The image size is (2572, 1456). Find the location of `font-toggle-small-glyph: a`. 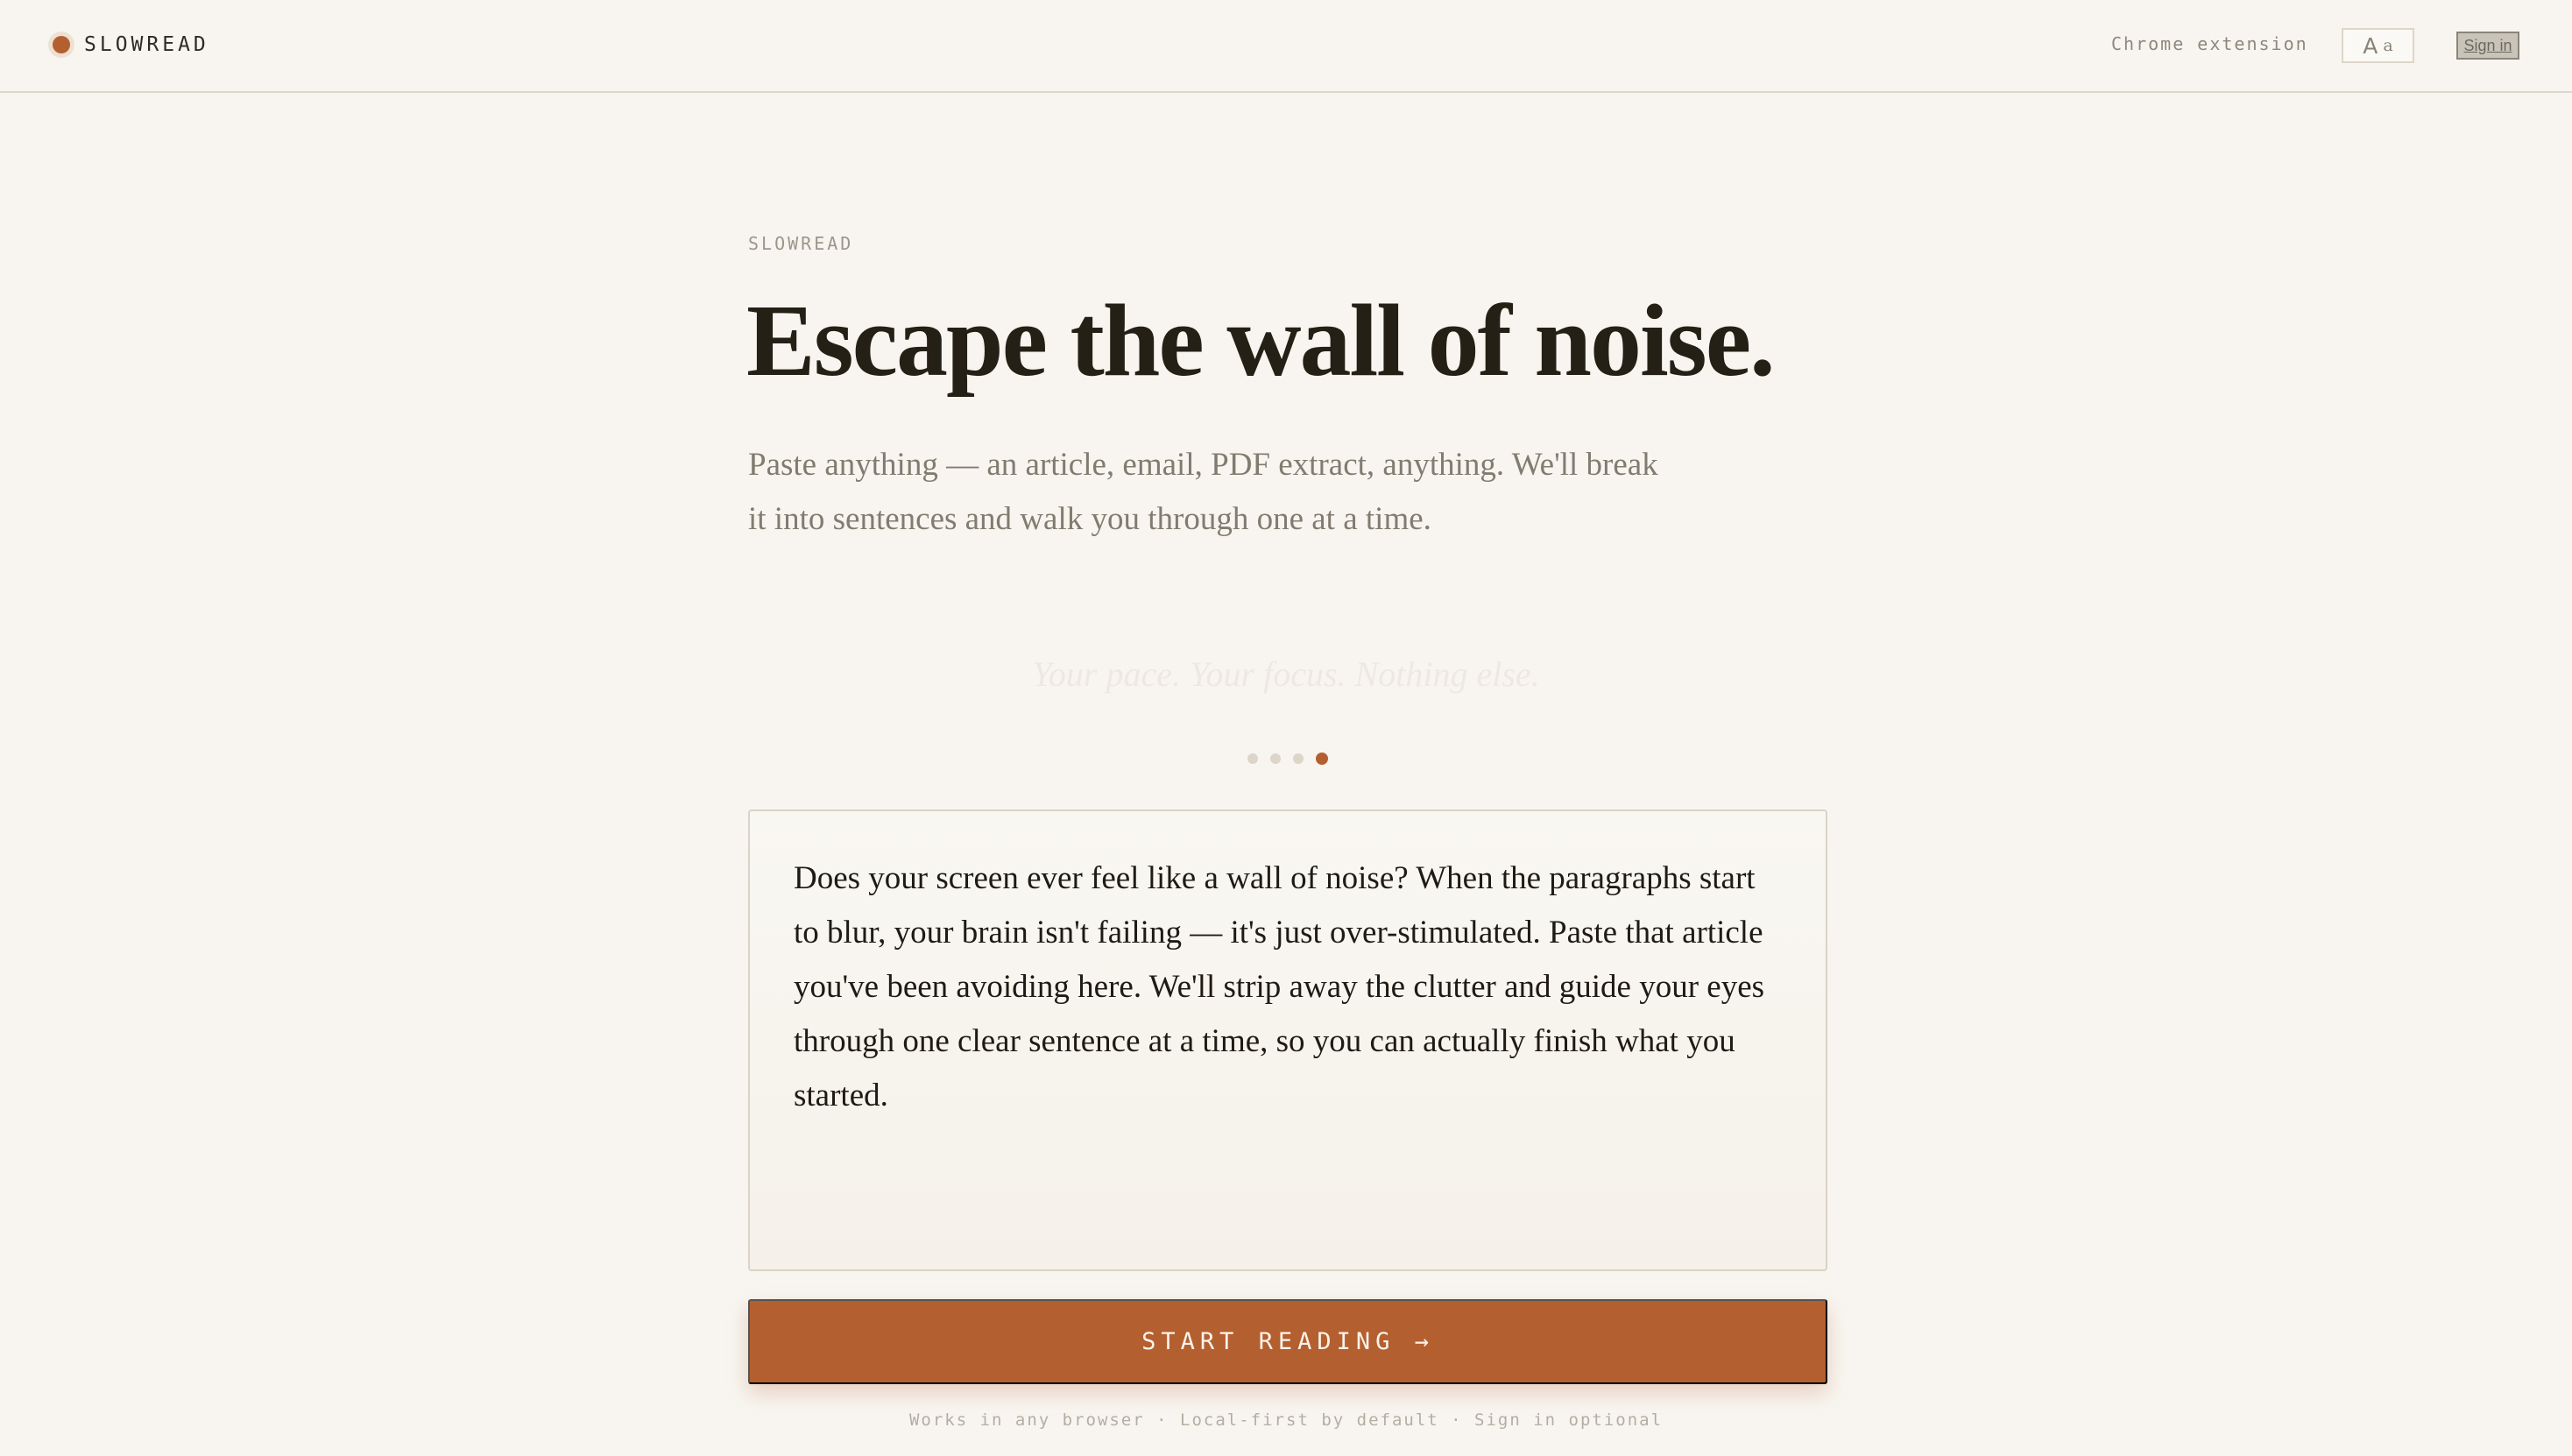

font-toggle-small-glyph: a is located at coordinates (2388, 45).